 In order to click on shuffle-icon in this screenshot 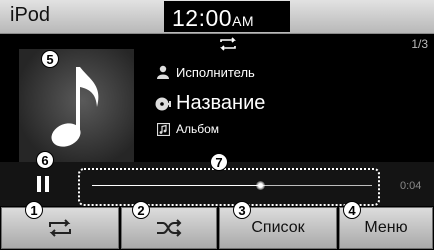, I will do `click(169, 228)`.